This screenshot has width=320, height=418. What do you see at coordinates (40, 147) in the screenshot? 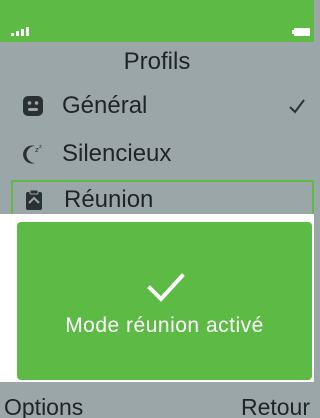
I see `svg-text: z` at bounding box center [40, 147].